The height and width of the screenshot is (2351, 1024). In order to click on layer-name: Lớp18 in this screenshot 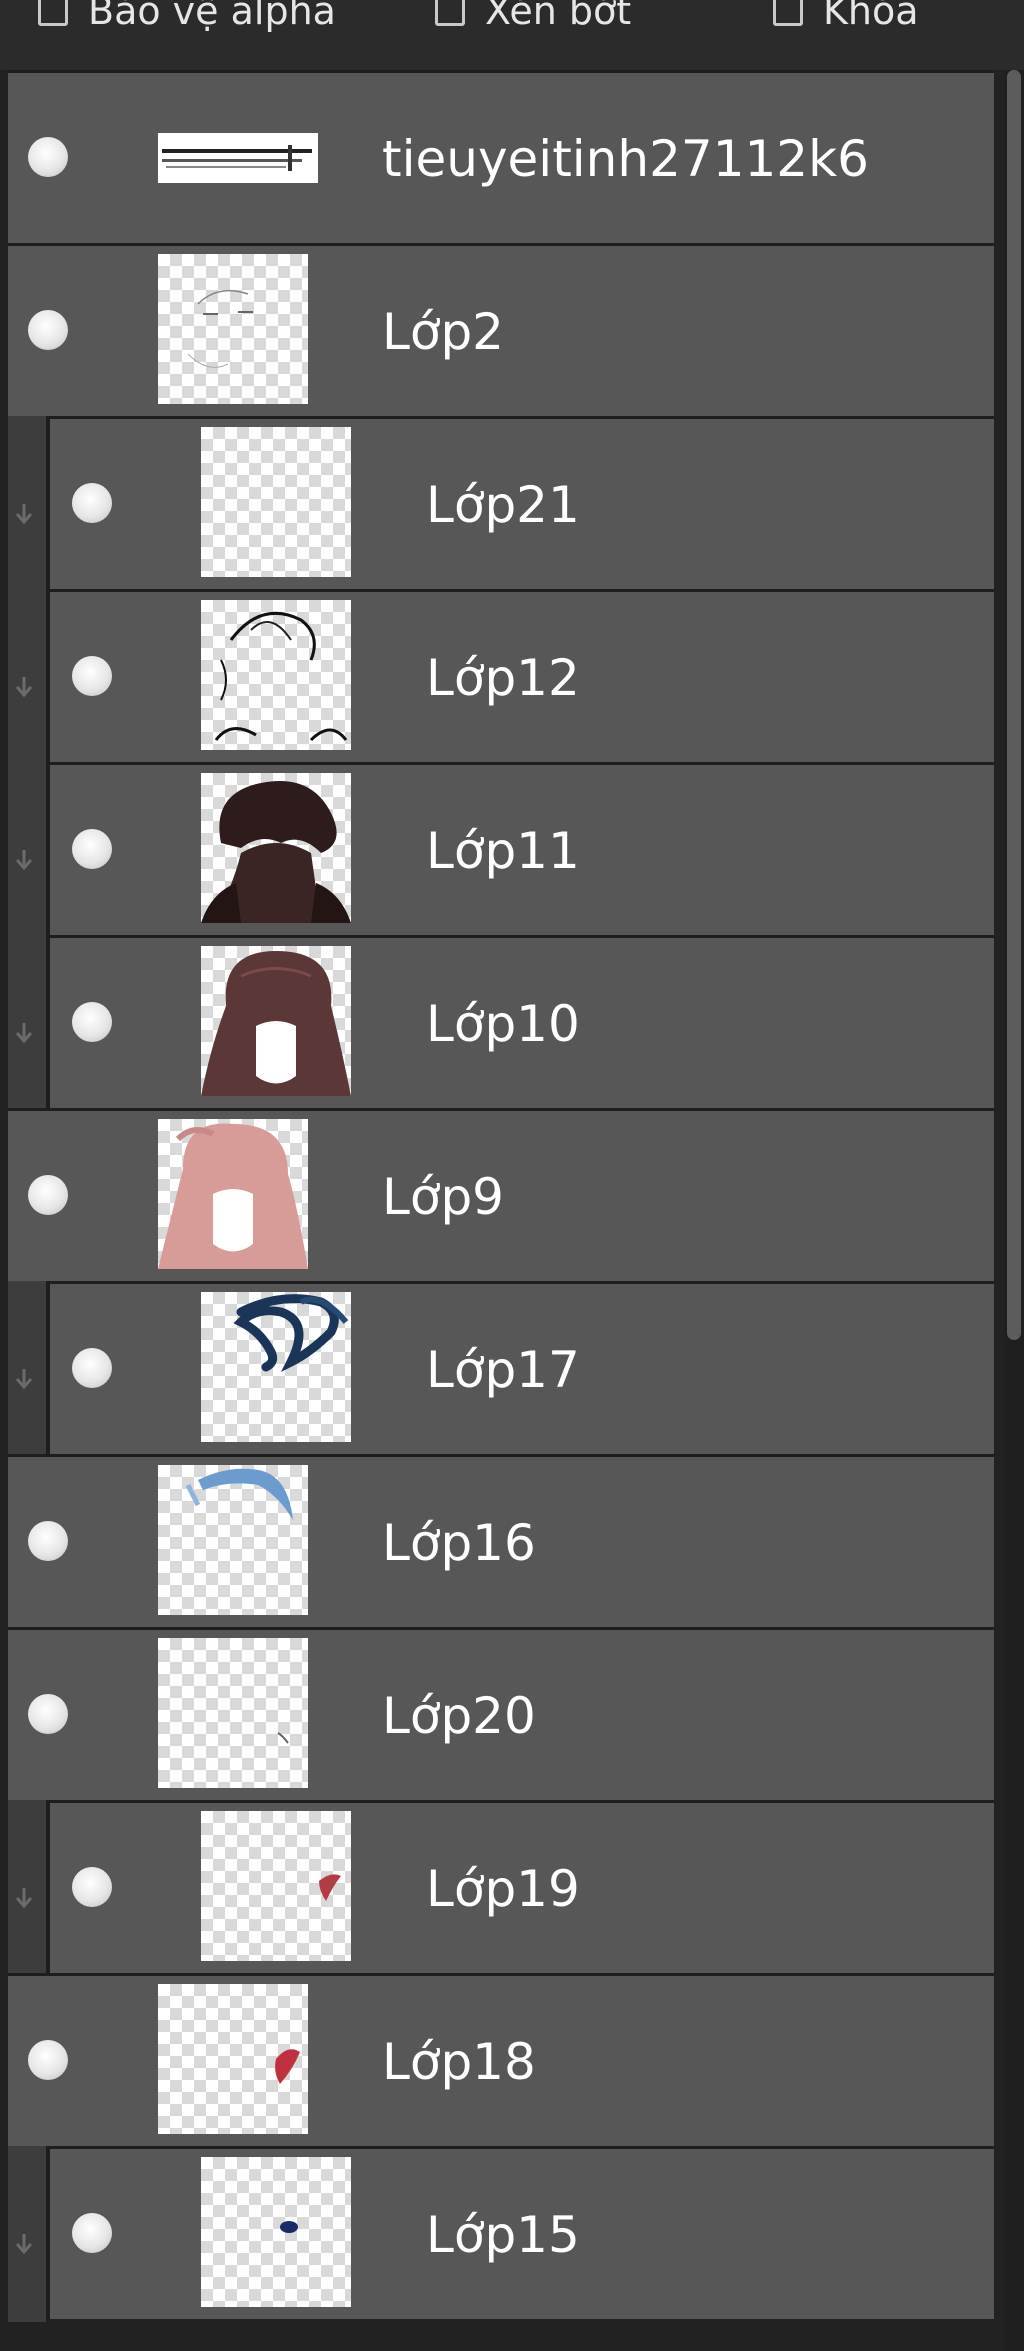, I will do `click(459, 2062)`.